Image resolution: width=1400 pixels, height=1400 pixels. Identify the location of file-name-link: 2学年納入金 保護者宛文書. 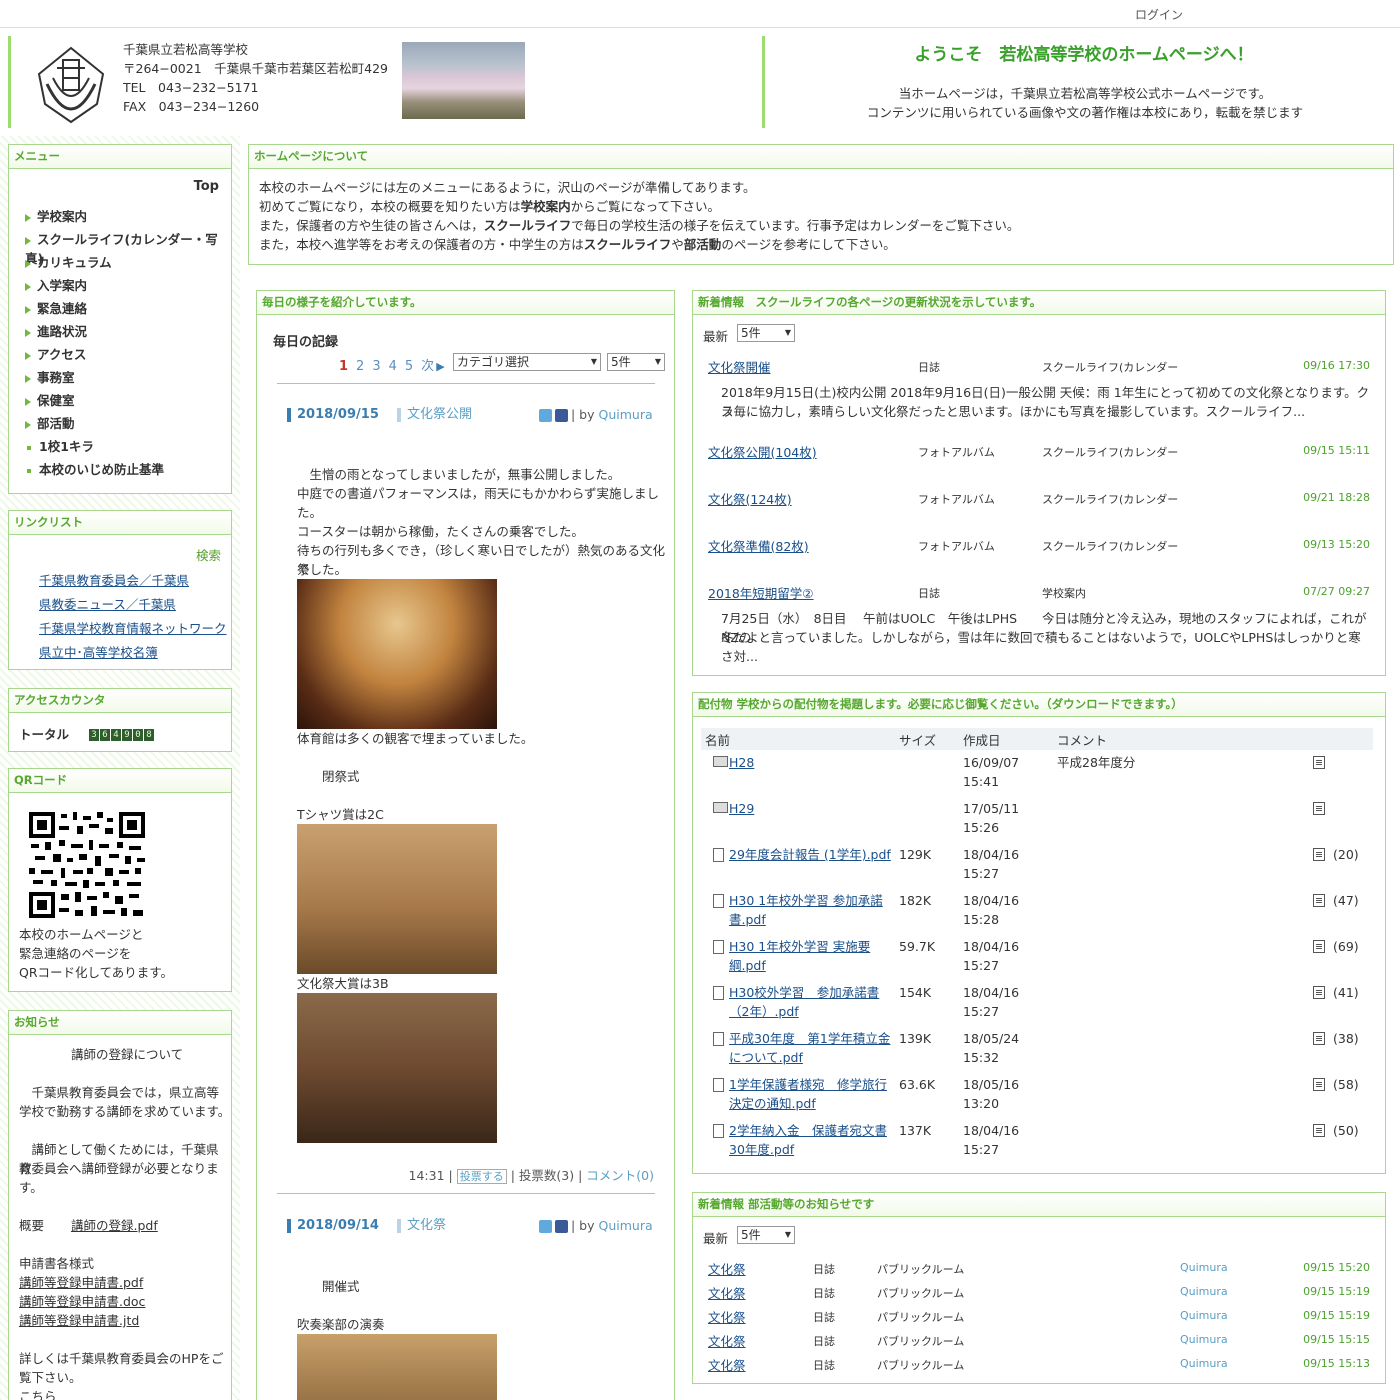
(808, 1130).